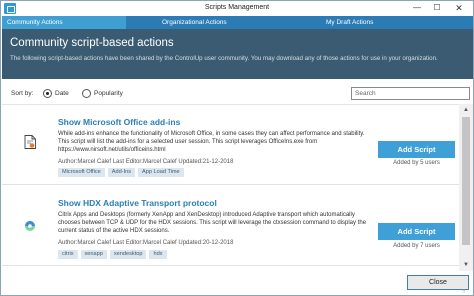 Image resolution: width=474 pixels, height=296 pixels. Describe the element at coordinates (466, 110) in the screenshot. I see `scroll-up-arrow-icon: ▲` at that location.